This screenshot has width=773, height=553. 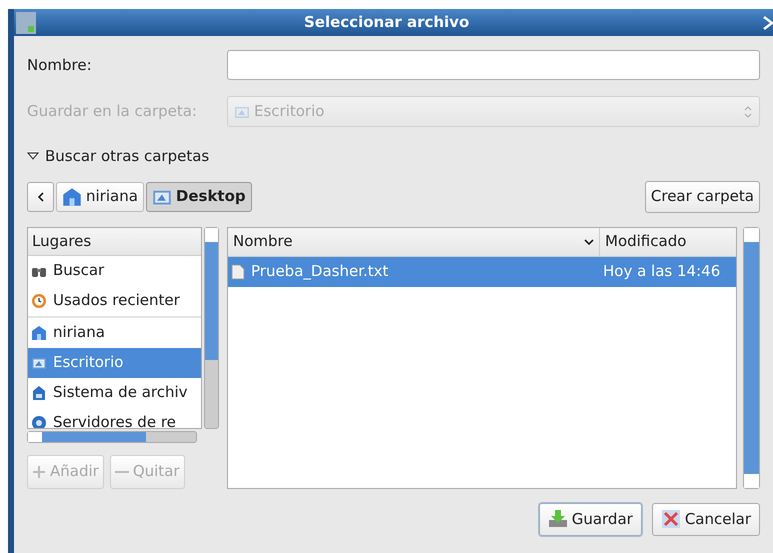 What do you see at coordinates (33, 156) in the screenshot?
I see `triangle-icon` at bounding box center [33, 156].